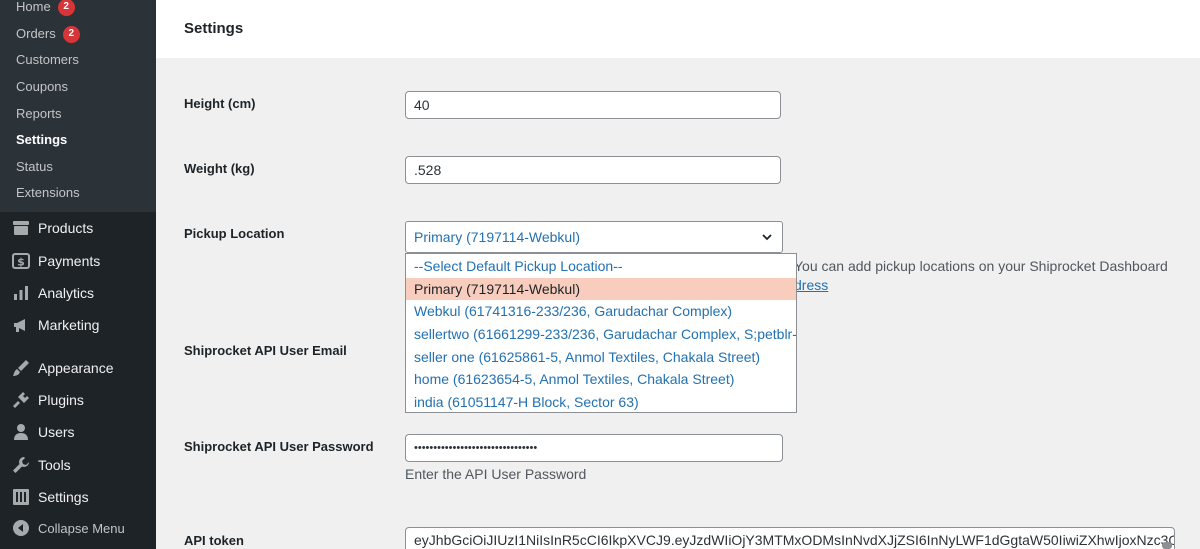  What do you see at coordinates (21, 325) in the screenshot?
I see `megaphone-icon` at bounding box center [21, 325].